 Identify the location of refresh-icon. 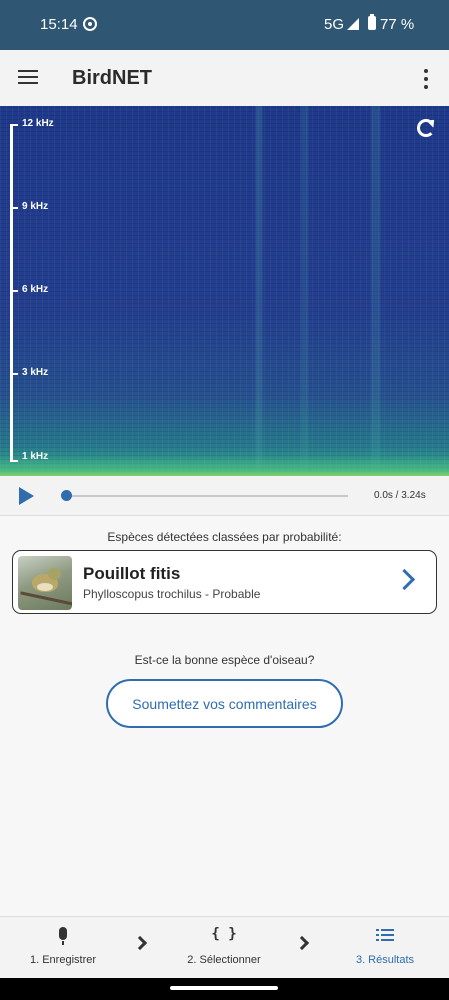
(426, 128).